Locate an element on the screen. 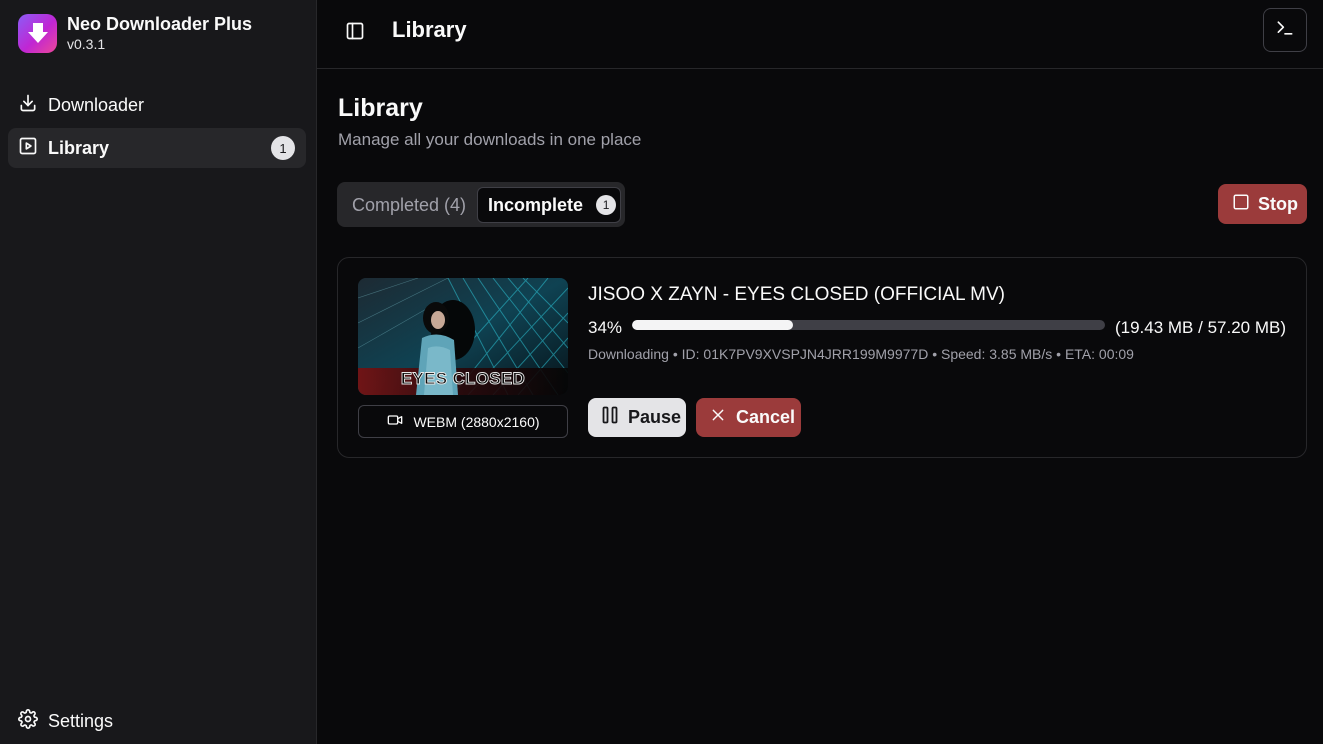 The height and width of the screenshot is (744, 1323). library-count-badge: 1 is located at coordinates (283, 148).